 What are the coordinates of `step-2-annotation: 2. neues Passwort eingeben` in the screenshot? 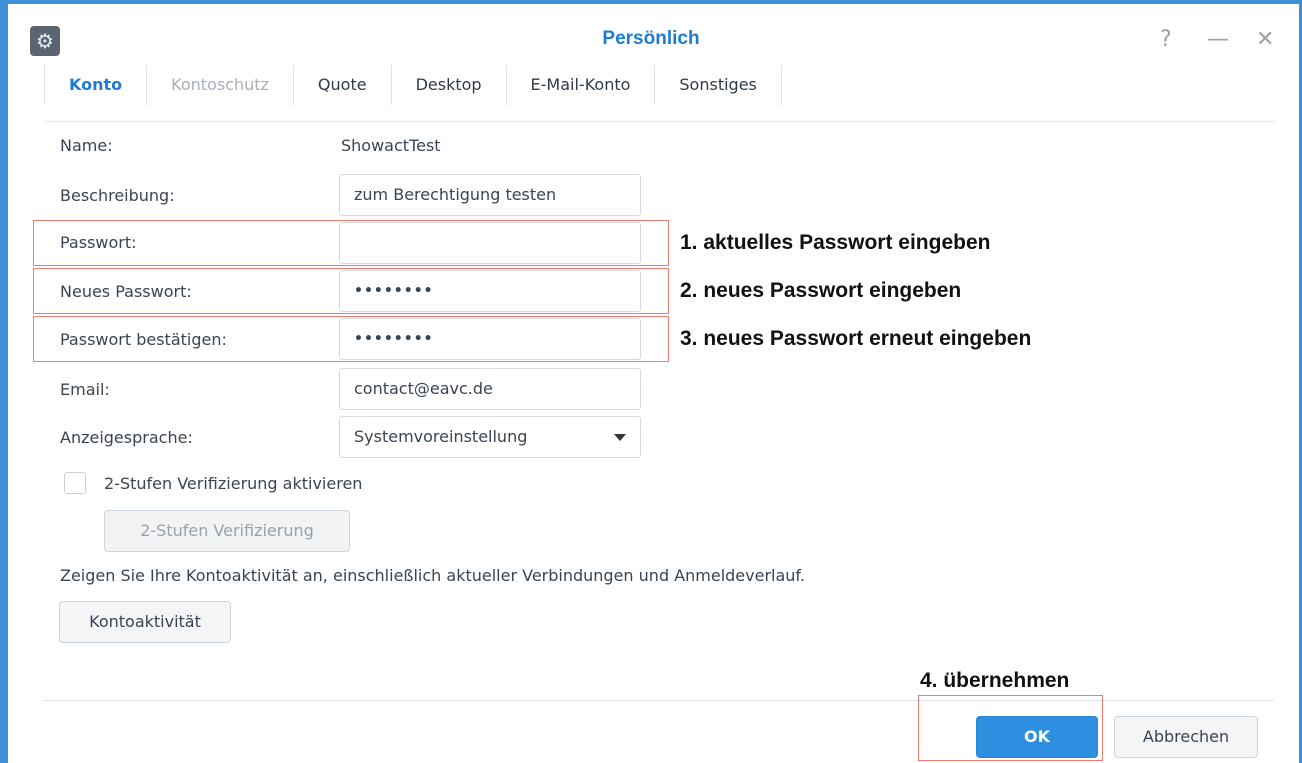 It's located at (821, 290).